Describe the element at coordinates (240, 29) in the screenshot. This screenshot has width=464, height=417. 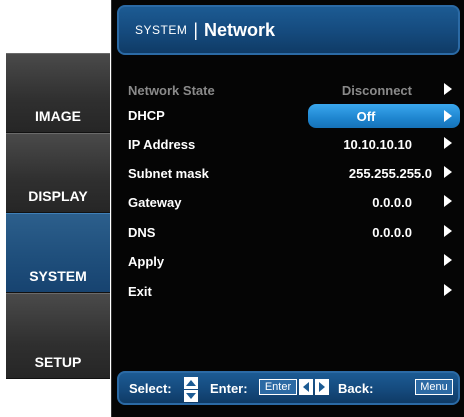
I see `page-title: Network` at that location.